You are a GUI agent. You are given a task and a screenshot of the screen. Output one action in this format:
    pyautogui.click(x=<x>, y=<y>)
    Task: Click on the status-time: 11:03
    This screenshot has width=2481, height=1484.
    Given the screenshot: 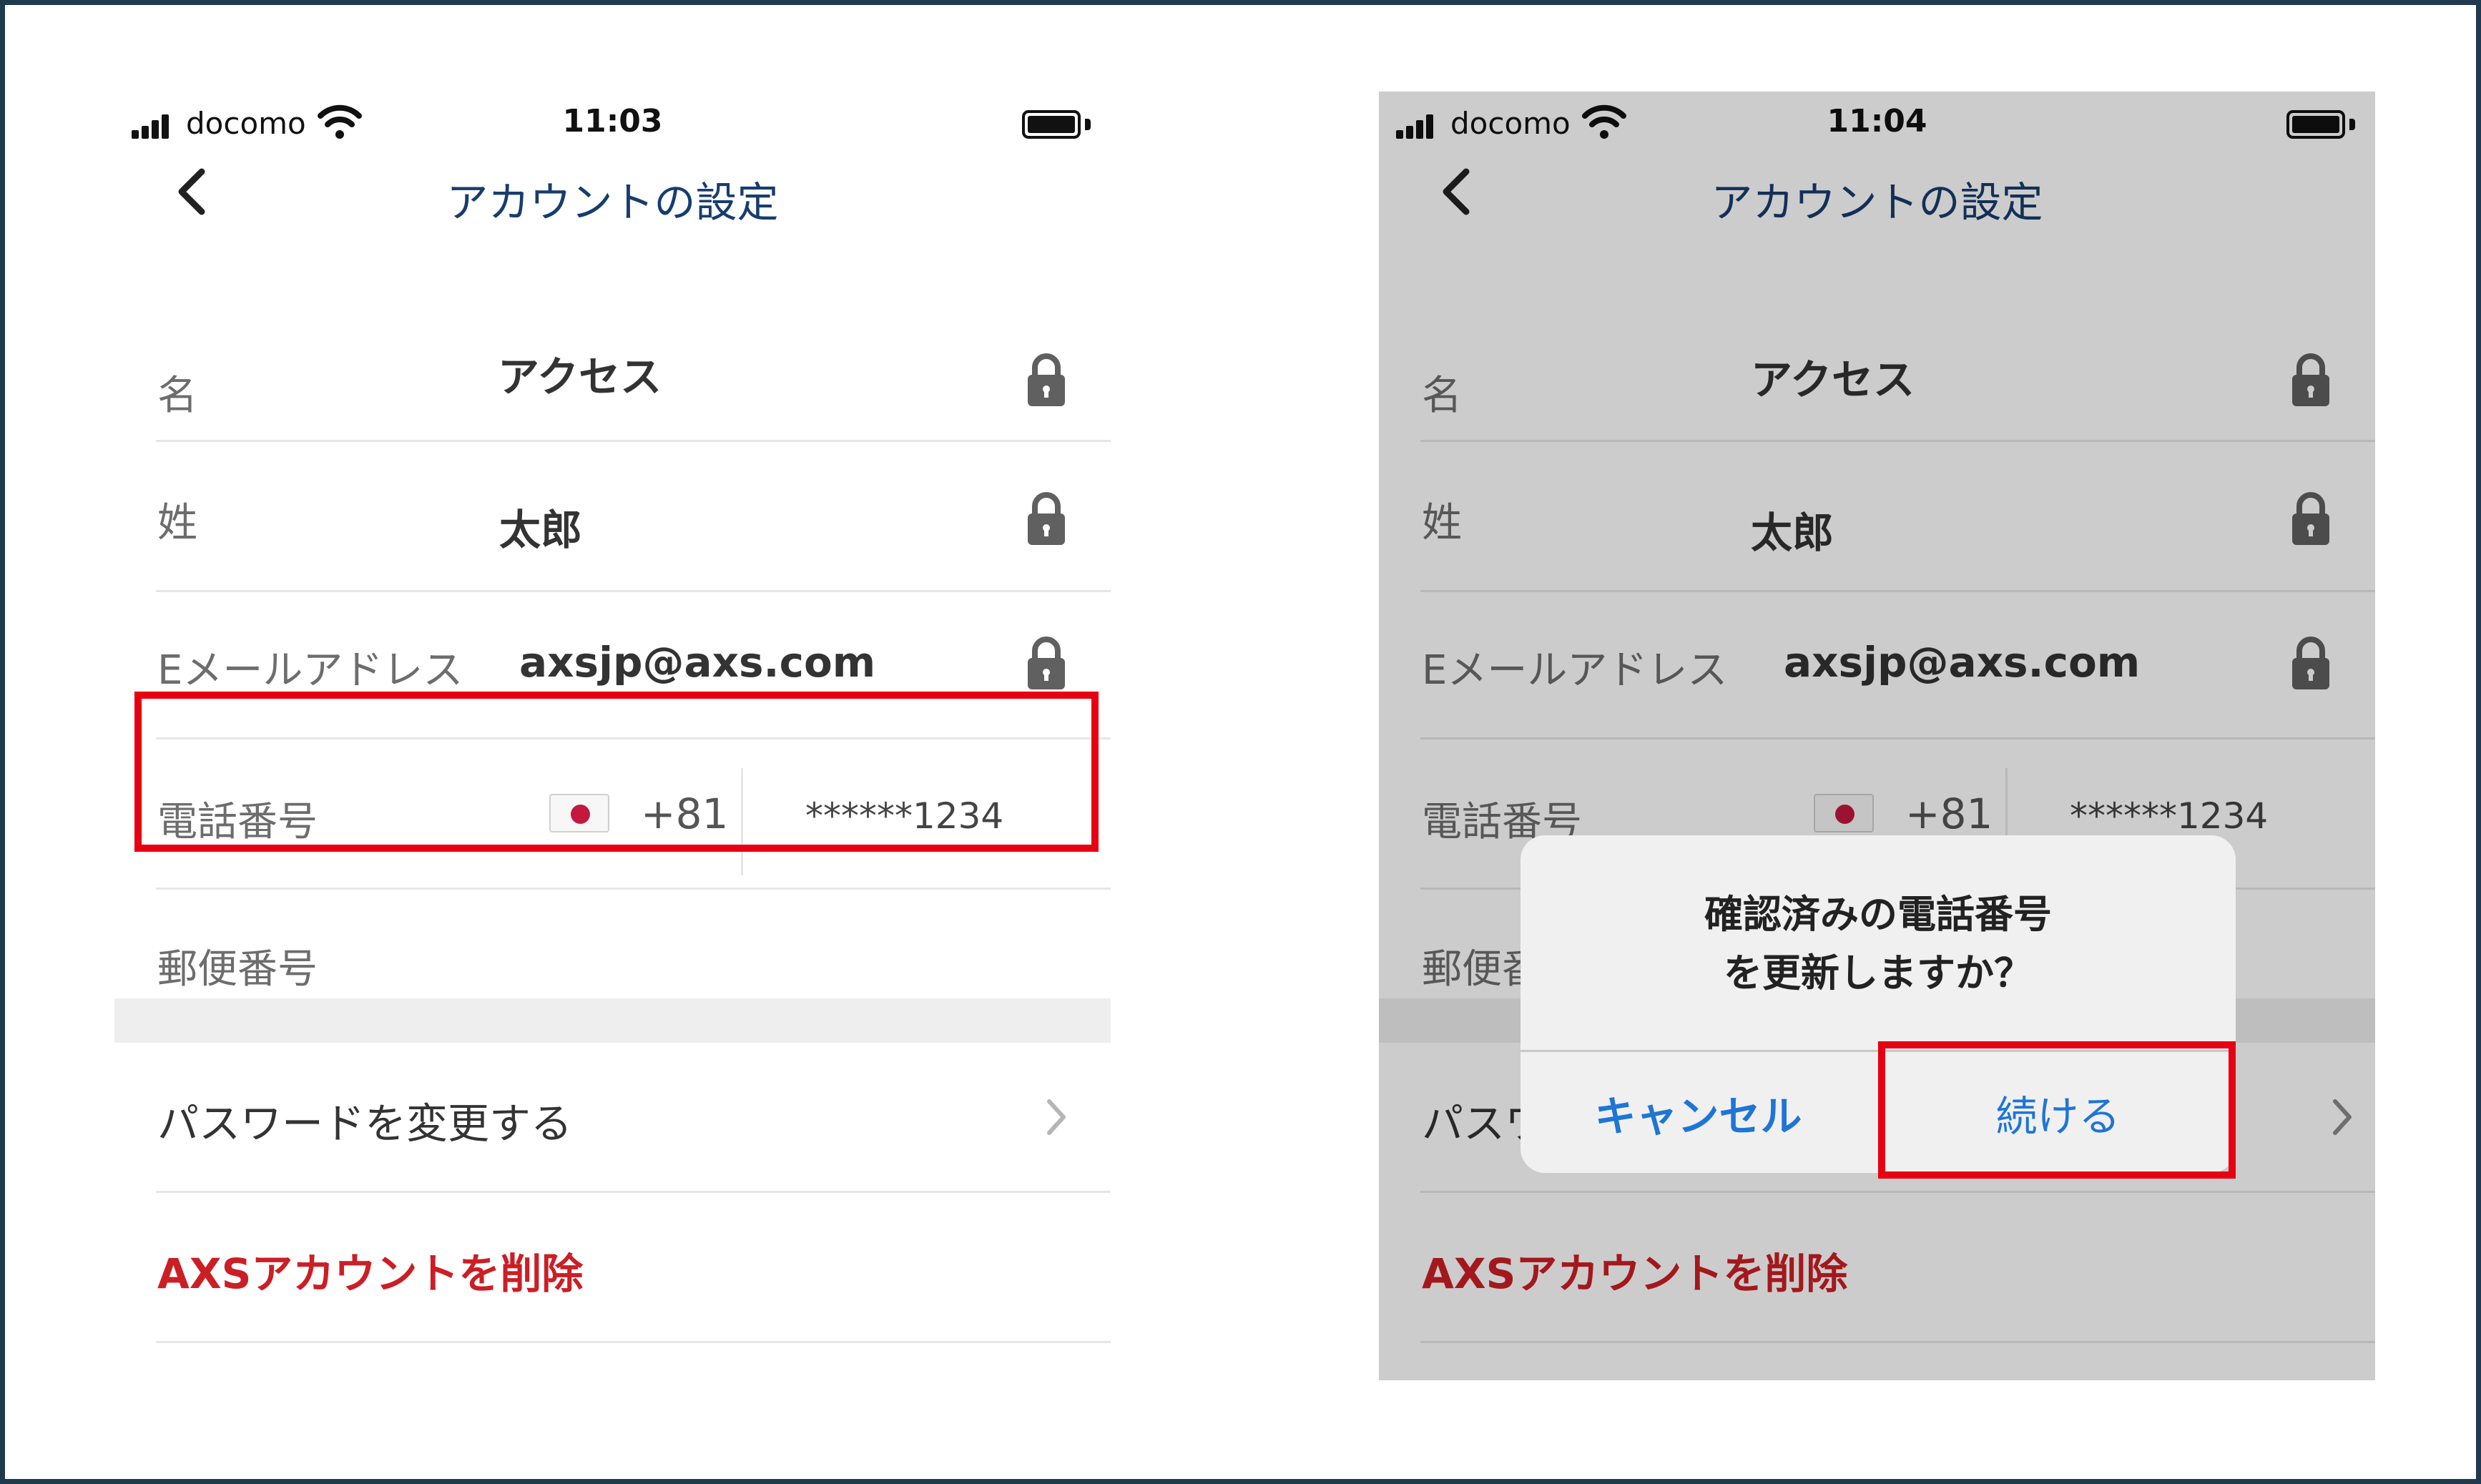 What is the action you would take?
    pyautogui.click(x=613, y=121)
    